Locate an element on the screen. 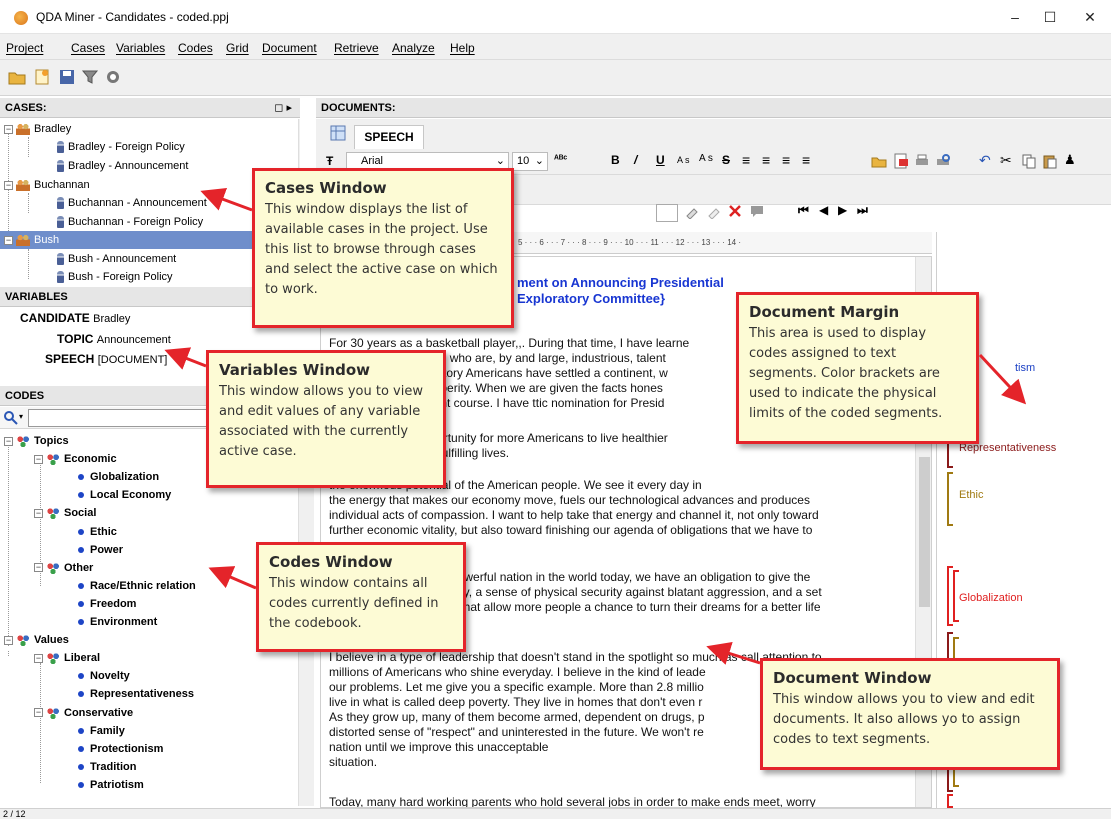 Image resolution: width=1111 pixels, height=820 pixels. code-item: Environment is located at coordinates (117, 622).